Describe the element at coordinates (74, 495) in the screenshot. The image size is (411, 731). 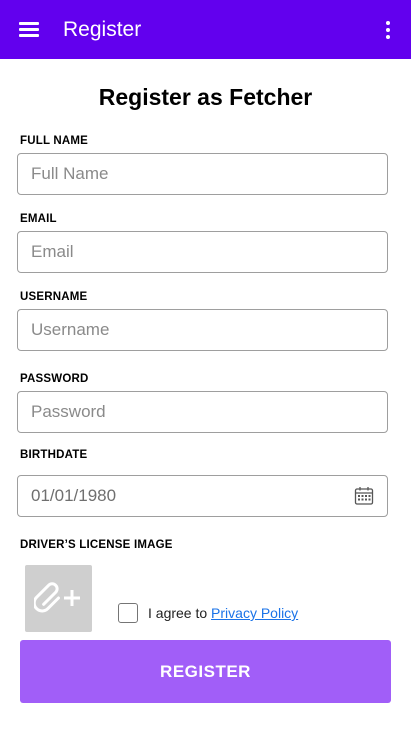
I see `birthdate-value: 01/01/1980` at that location.